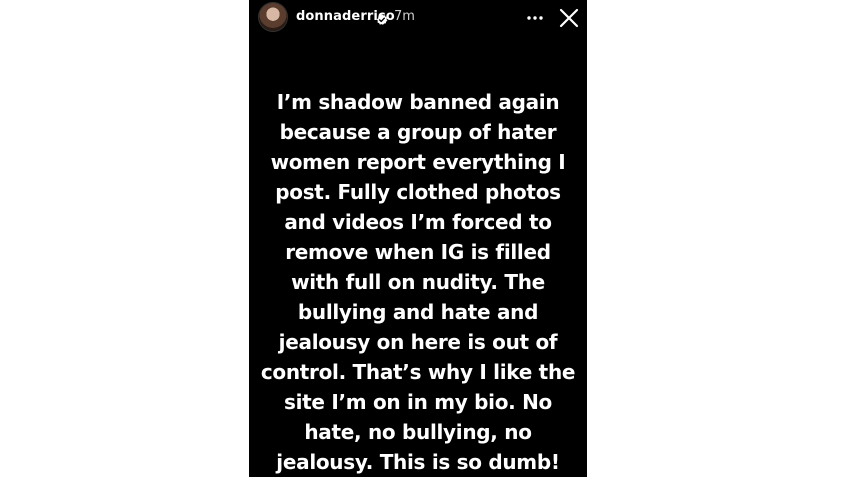  I want to click on more-options-icon, so click(535, 18).